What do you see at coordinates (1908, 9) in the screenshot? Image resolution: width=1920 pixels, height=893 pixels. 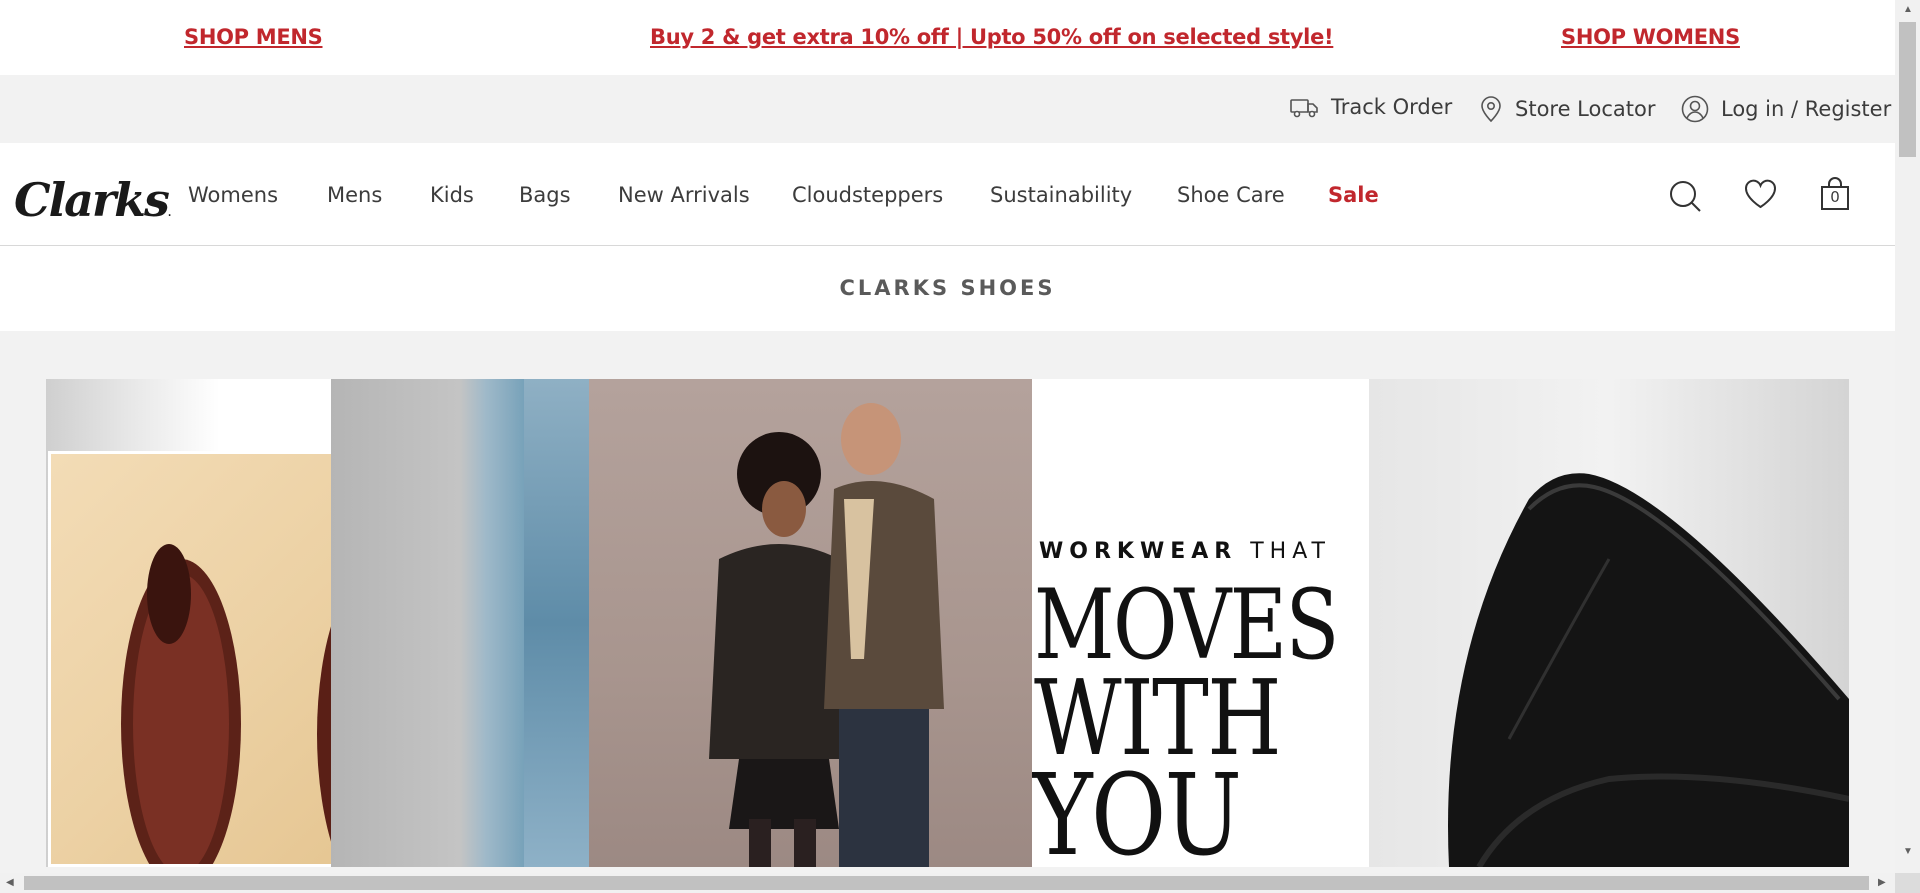 I see `scroll-up-icon: ▲` at bounding box center [1908, 9].